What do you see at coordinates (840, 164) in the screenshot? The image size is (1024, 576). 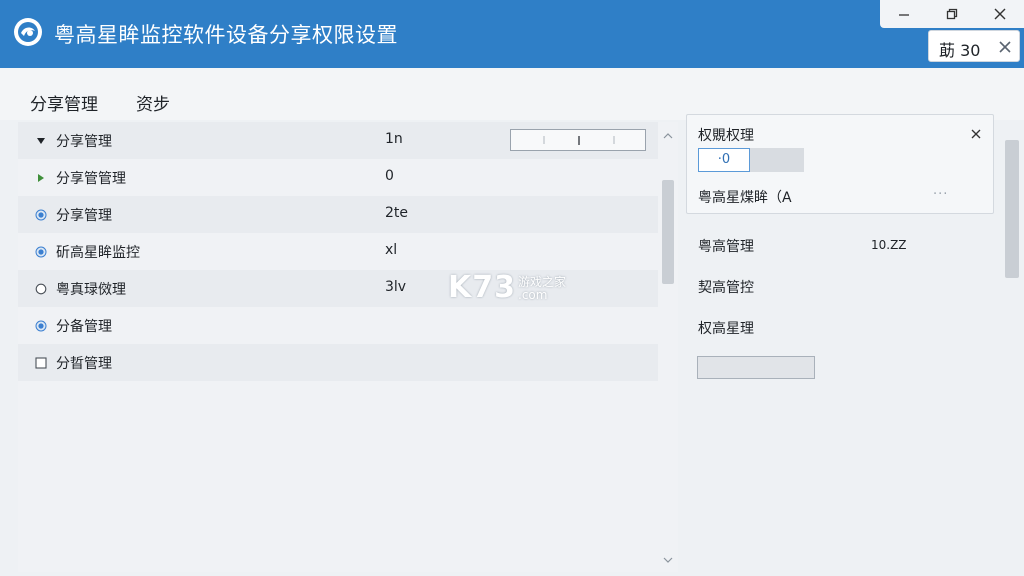 I see `detail-card: 权覞权理 ·0 粤高星煠眸（A ···` at bounding box center [840, 164].